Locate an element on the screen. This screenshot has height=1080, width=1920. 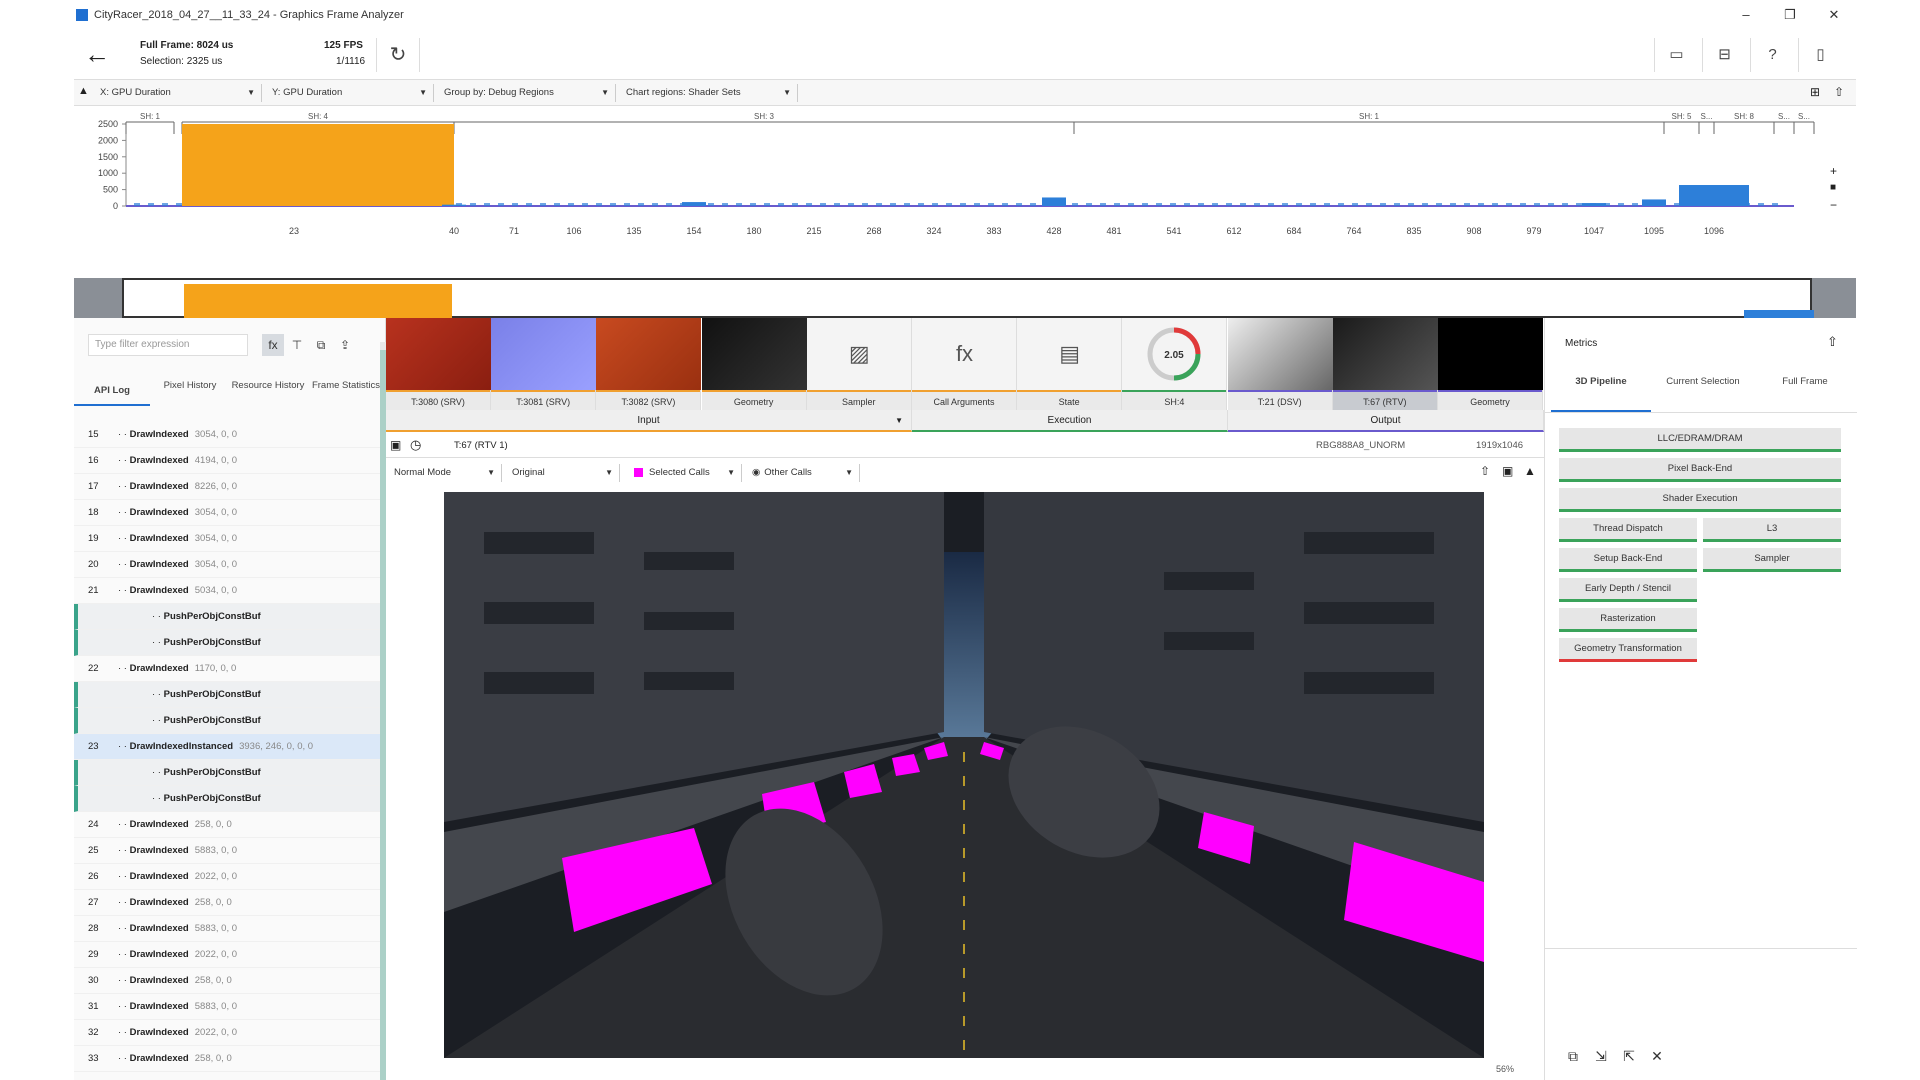
tab-frame-statistics: Frame Statistics is located at coordinates (346, 391).